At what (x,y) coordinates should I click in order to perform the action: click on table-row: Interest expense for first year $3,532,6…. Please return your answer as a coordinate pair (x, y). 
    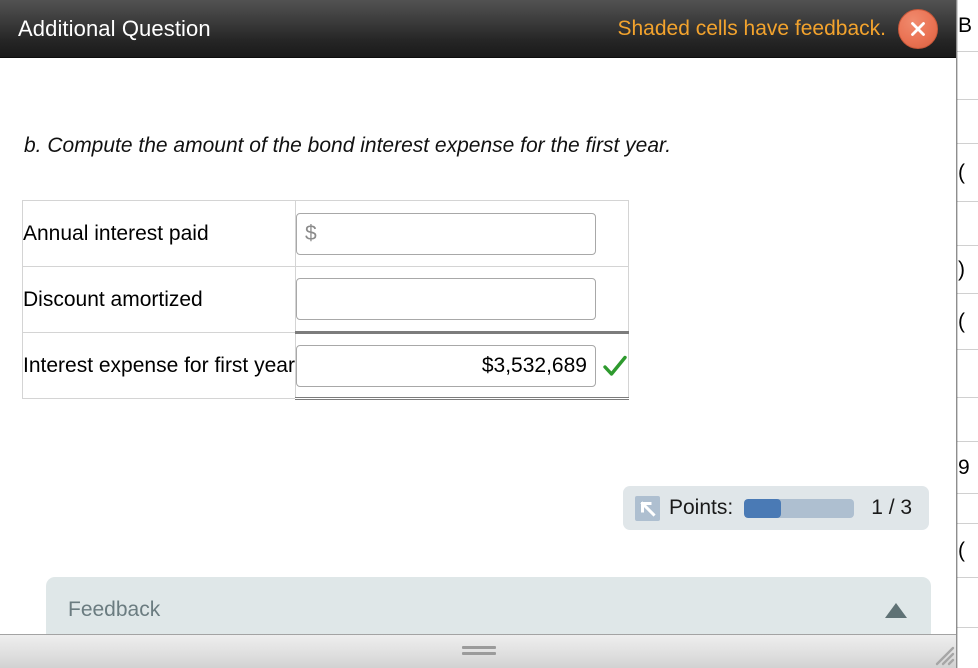
    Looking at the image, I should click on (325, 365).